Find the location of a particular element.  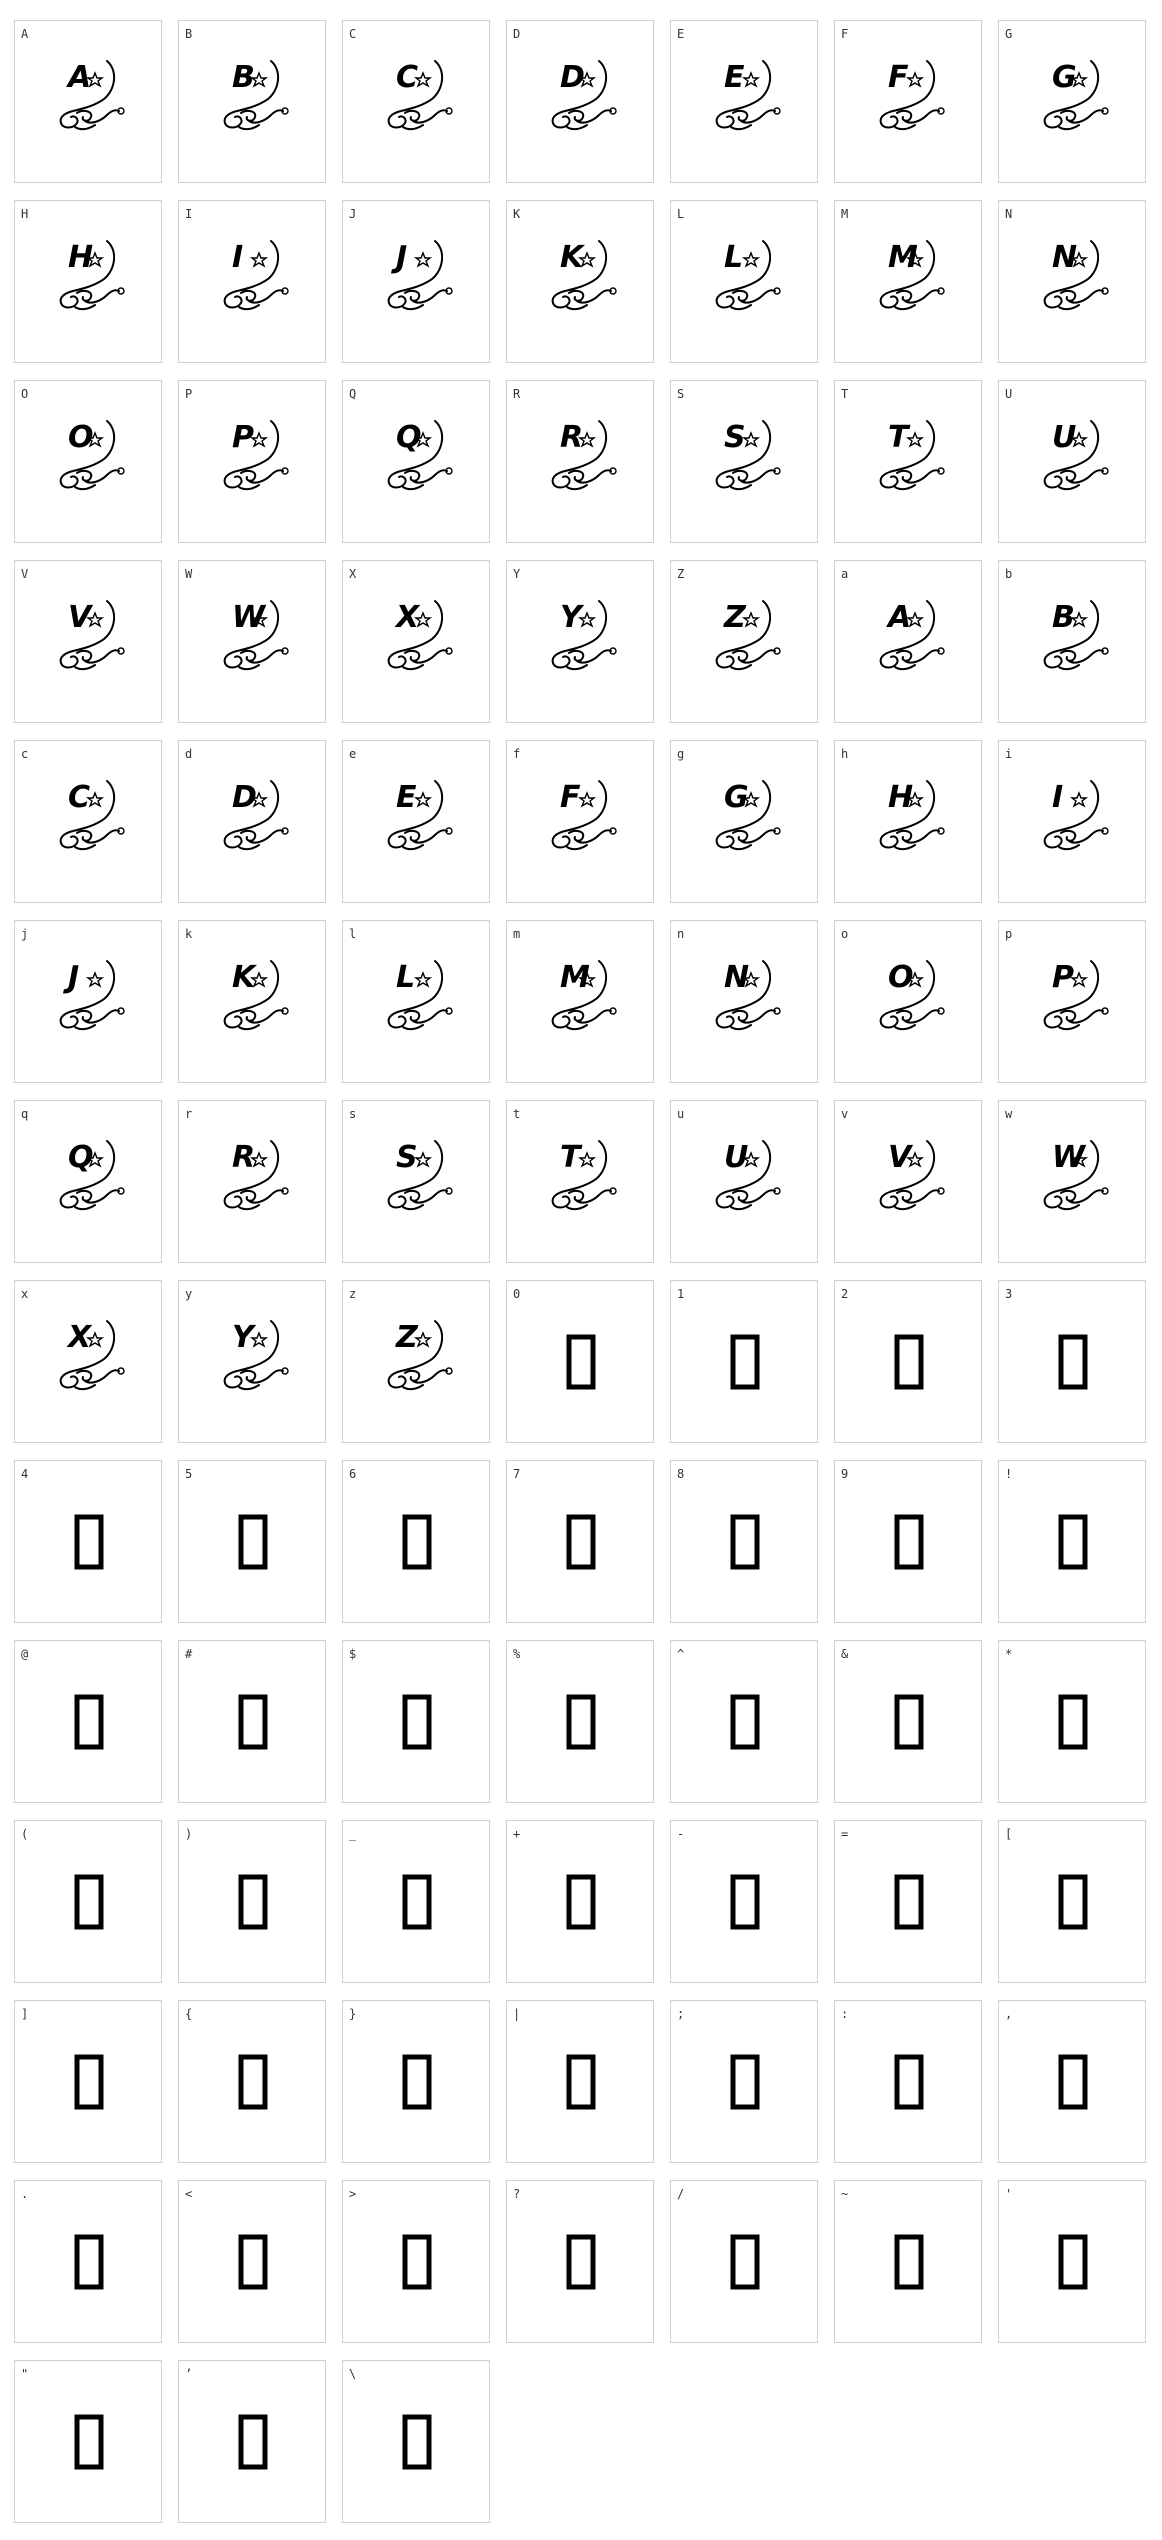

glyph-cell: LL is located at coordinates (744, 281).